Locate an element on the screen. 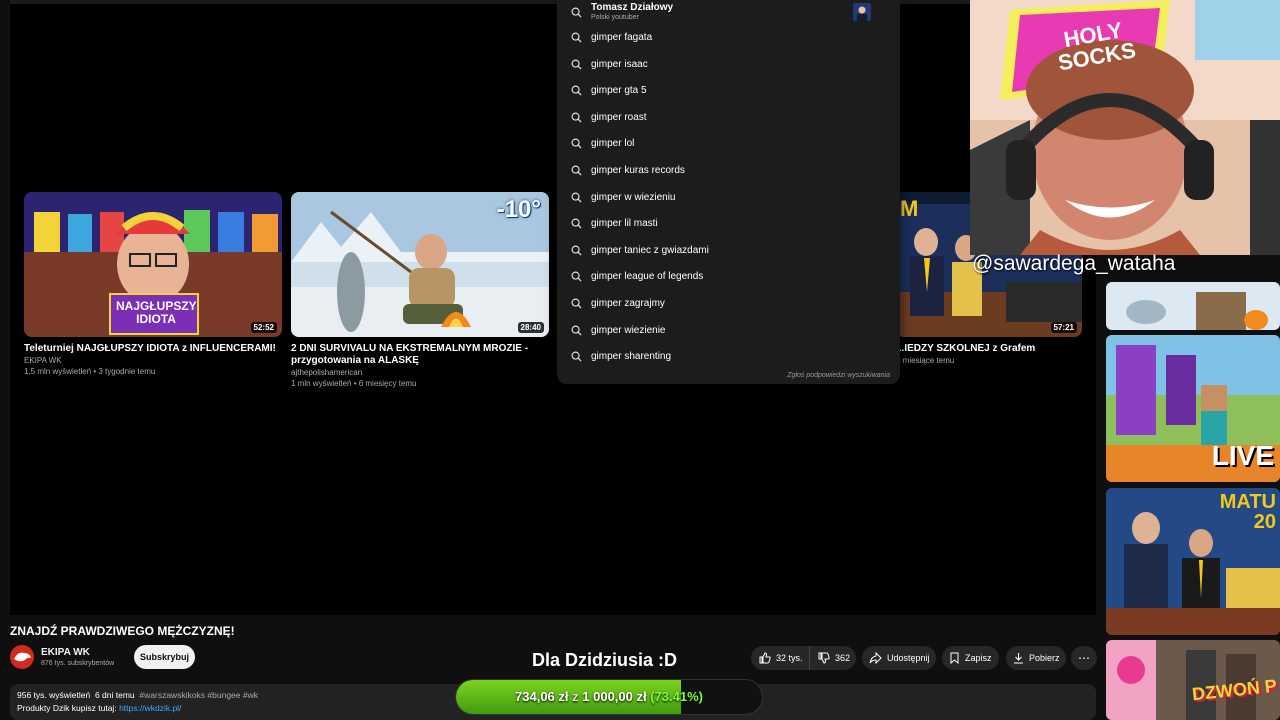  stream-overlay-caption: Dla Dzidziusia :D is located at coordinates (605, 660).